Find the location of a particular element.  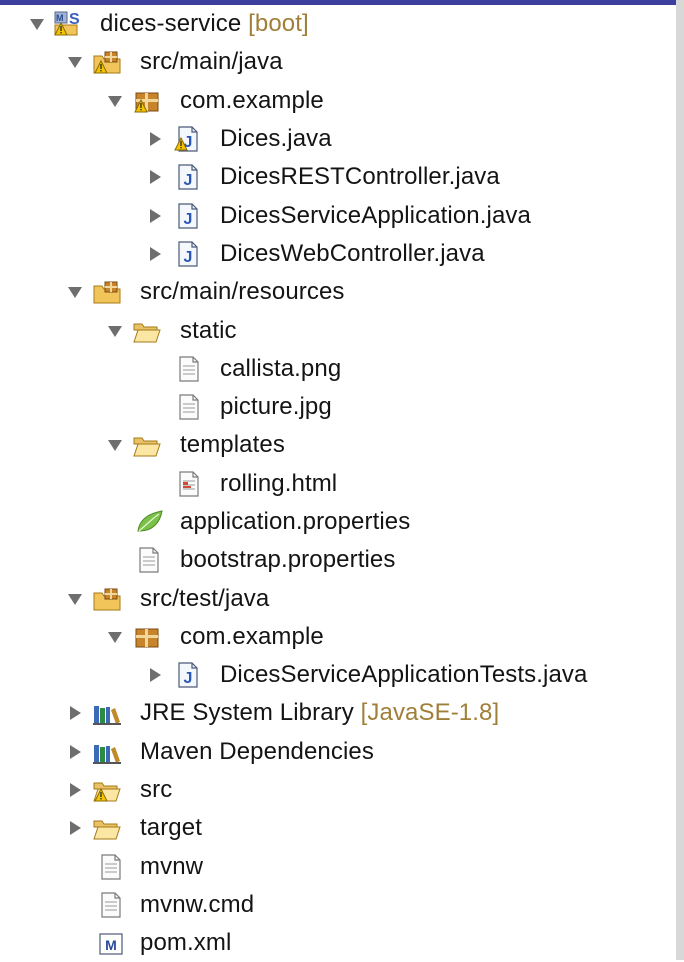

tree-node-label: JRE System Library is located at coordinates (247, 713).